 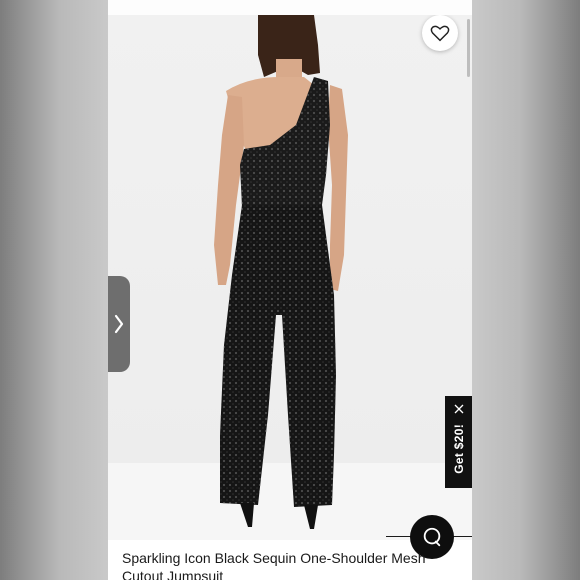 What do you see at coordinates (432, 537) in the screenshot?
I see `chat-bubble-icon` at bounding box center [432, 537].